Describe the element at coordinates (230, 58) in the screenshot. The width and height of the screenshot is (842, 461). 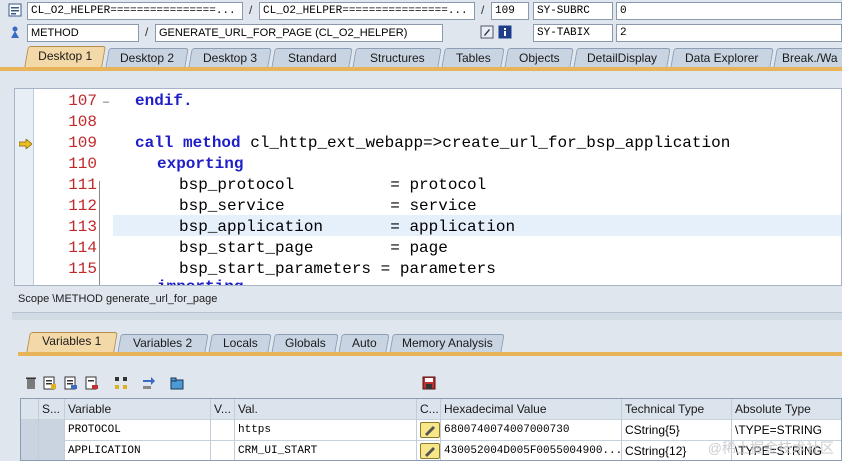
I see `tab-desktop-3: Desktop 3` at that location.